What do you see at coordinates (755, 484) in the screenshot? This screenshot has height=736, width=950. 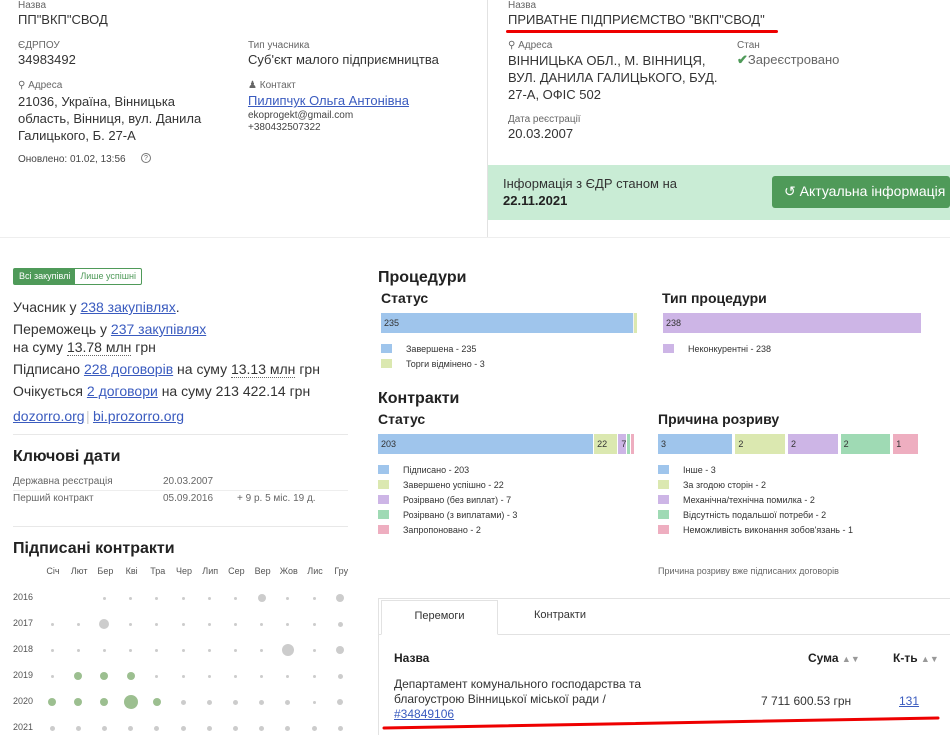 I see `legend-item: За згодою сторін - 2` at bounding box center [755, 484].